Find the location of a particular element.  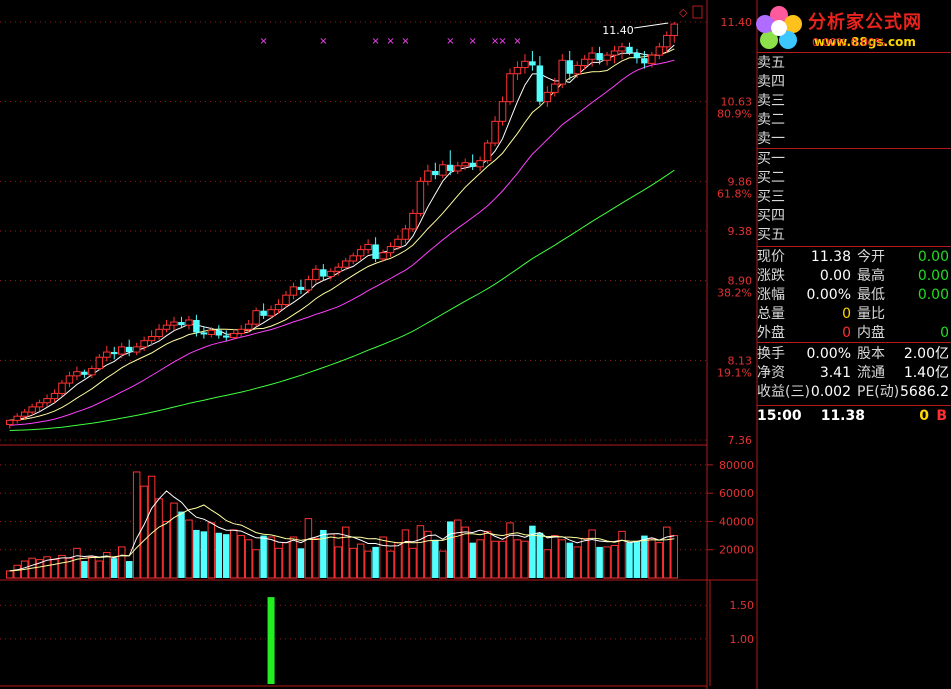

quote-row: 现价 11.38 今开 0.00 is located at coordinates (854, 257).